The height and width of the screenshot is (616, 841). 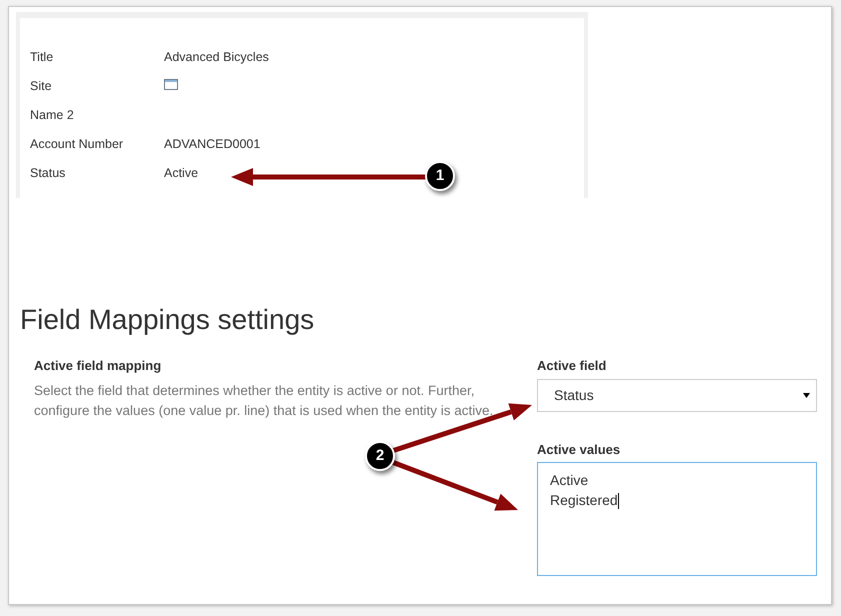 What do you see at coordinates (171, 84) in the screenshot?
I see `window-icon` at bounding box center [171, 84].